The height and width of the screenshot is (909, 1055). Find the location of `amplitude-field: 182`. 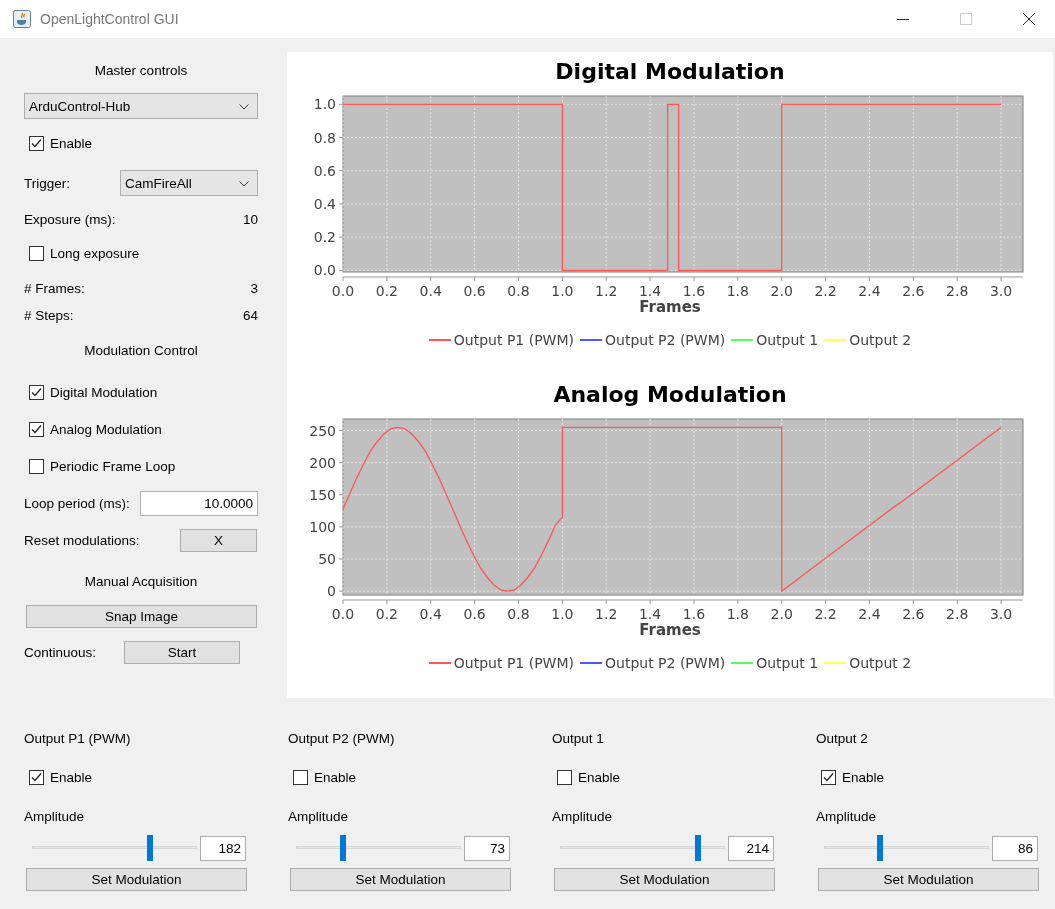

amplitude-field: 182 is located at coordinates (223, 848).